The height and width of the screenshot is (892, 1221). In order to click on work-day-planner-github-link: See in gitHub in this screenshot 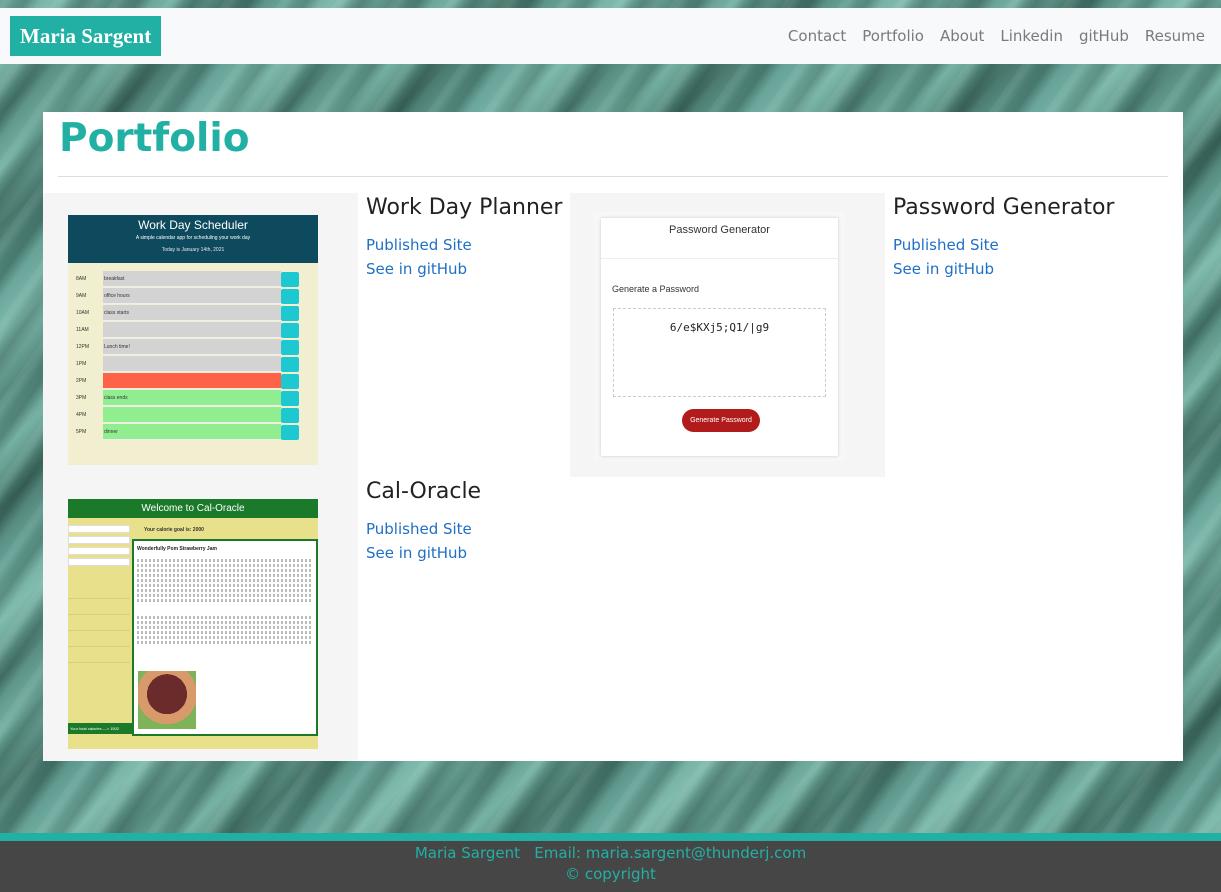, I will do `click(416, 269)`.